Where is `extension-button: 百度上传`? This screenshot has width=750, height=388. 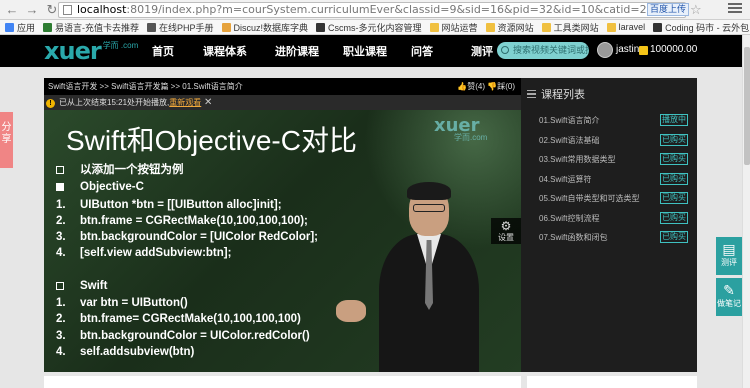
extension-button: 百度上传 is located at coordinates (668, 9).